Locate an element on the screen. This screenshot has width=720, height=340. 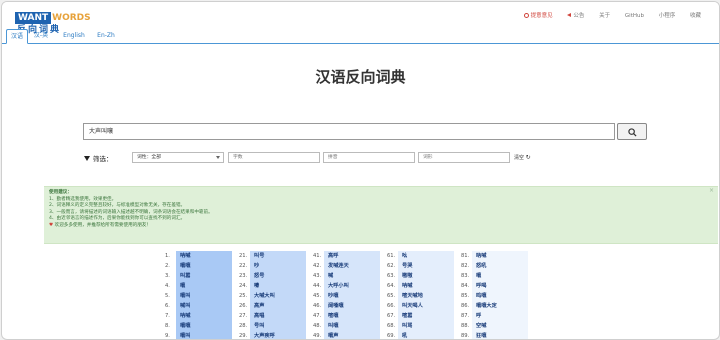
result-item: 5. 嚷叫 is located at coordinates (199, 296).